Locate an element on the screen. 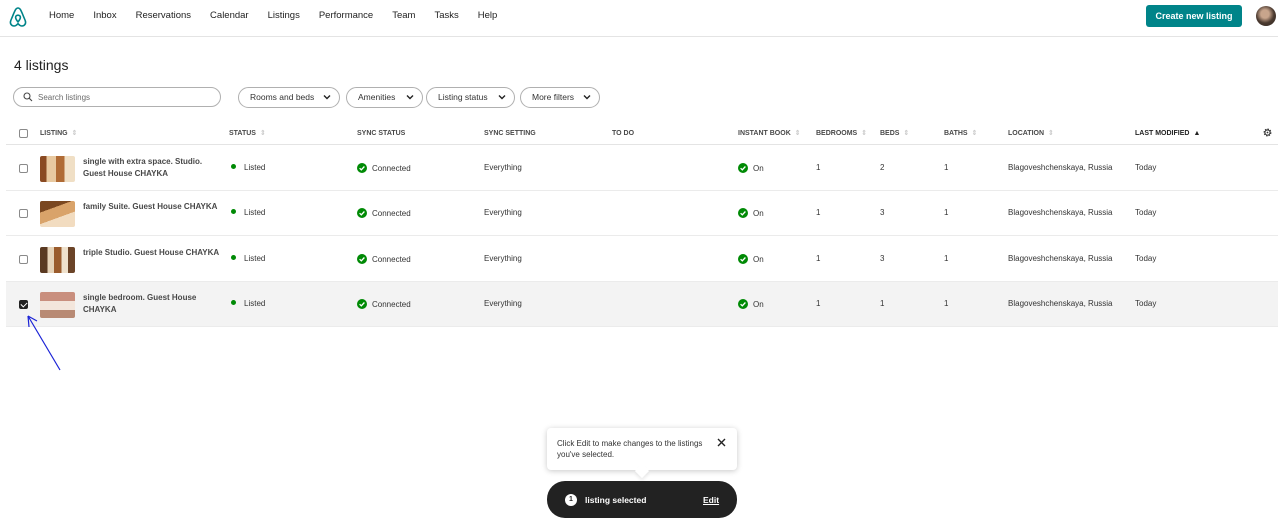 The image size is (1278, 528). listing-name: single bedroom. Guest House CHAYKA is located at coordinates (153, 304).